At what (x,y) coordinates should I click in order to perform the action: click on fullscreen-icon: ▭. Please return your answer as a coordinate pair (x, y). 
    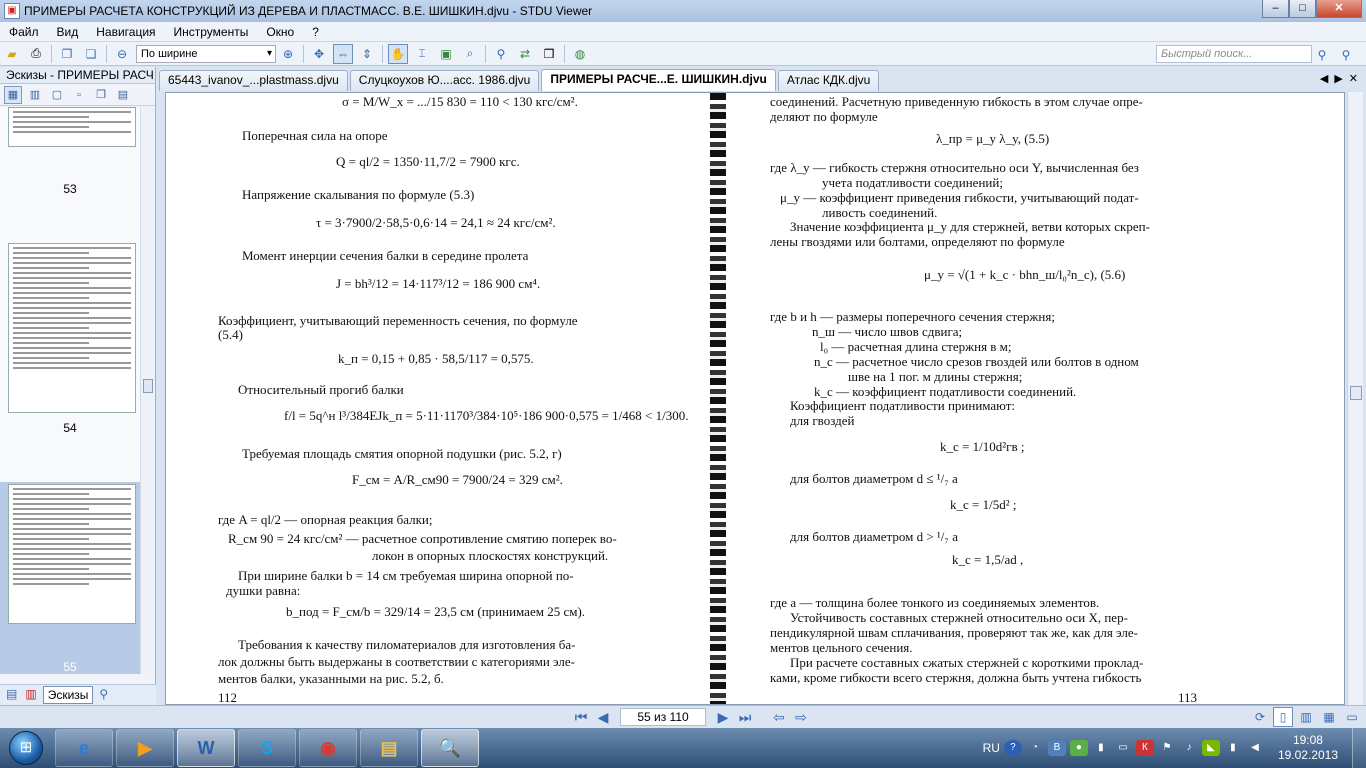
    Looking at the image, I should click on (1352, 717).